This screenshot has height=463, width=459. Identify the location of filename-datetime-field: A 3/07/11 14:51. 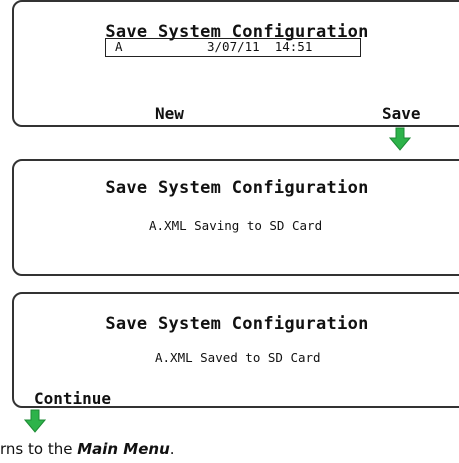
(233, 47).